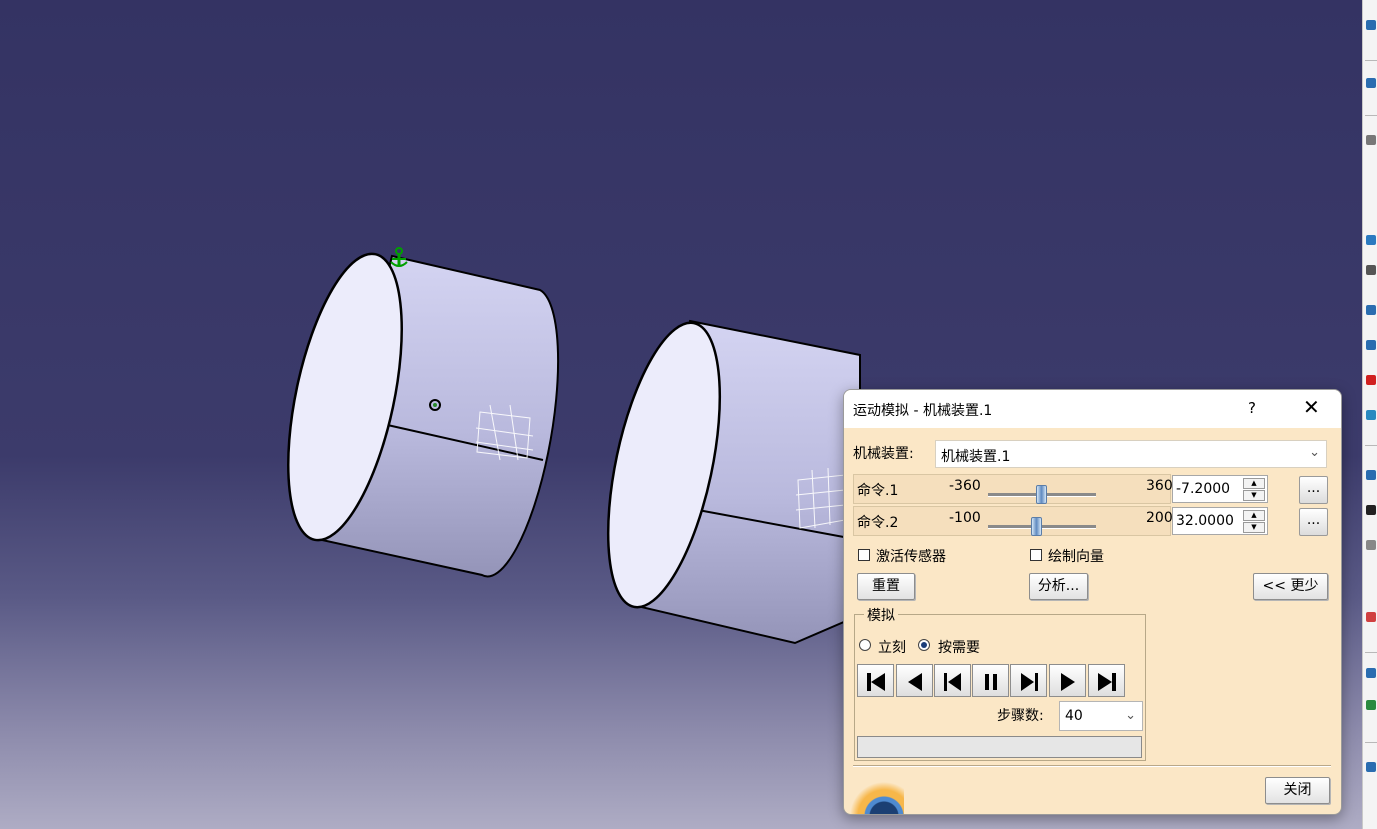  Describe the element at coordinates (1159, 518) in the screenshot. I see `command-max: 200` at that location.